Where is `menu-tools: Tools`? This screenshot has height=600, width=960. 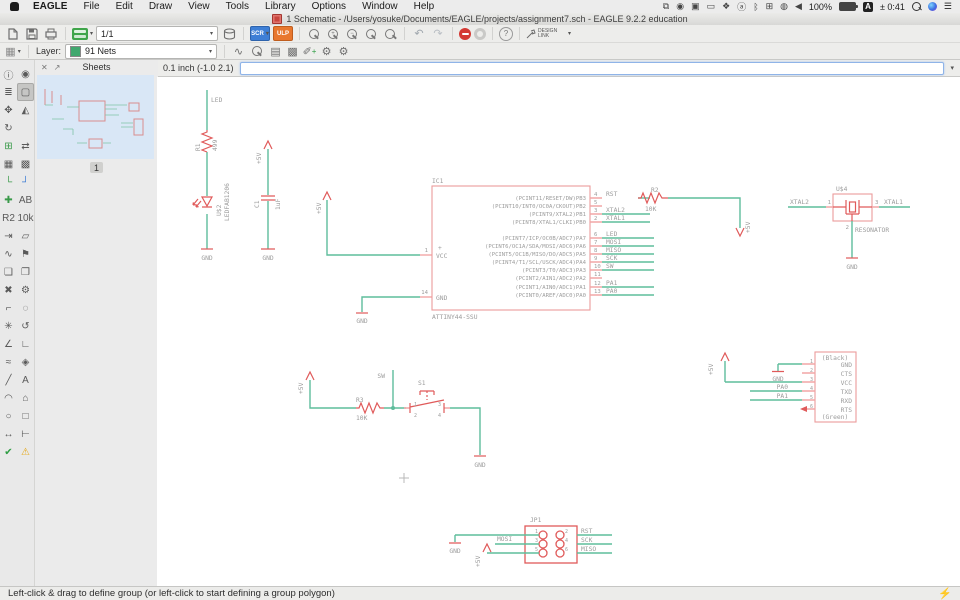 menu-tools: Tools is located at coordinates (237, 6).